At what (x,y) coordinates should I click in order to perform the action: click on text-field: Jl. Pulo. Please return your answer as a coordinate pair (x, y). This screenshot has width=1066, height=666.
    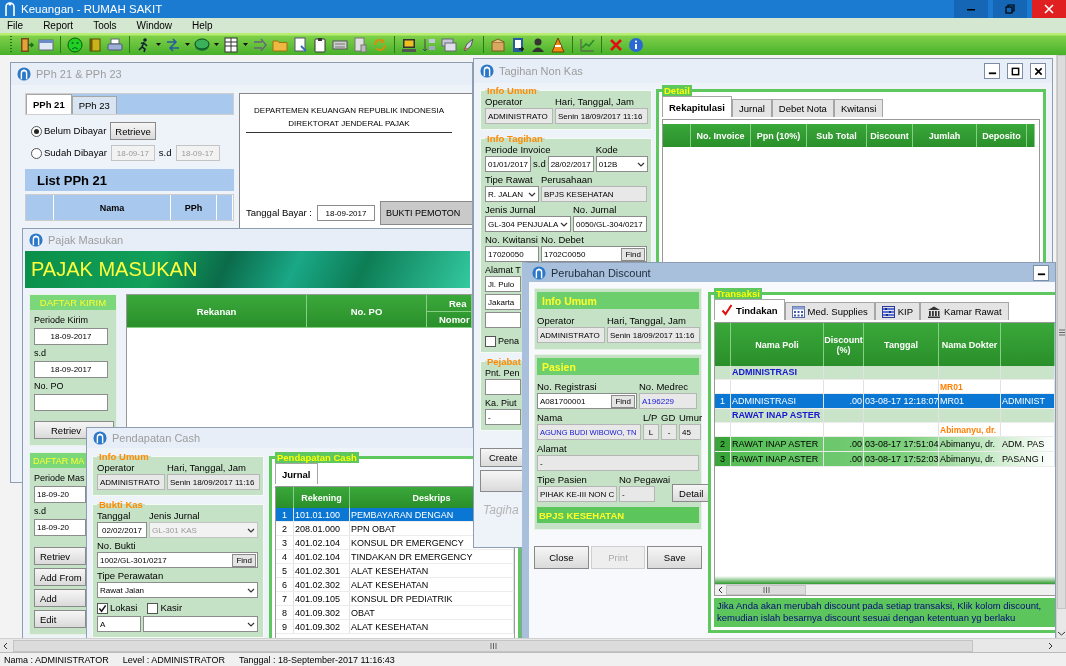
    Looking at the image, I should click on (503, 284).